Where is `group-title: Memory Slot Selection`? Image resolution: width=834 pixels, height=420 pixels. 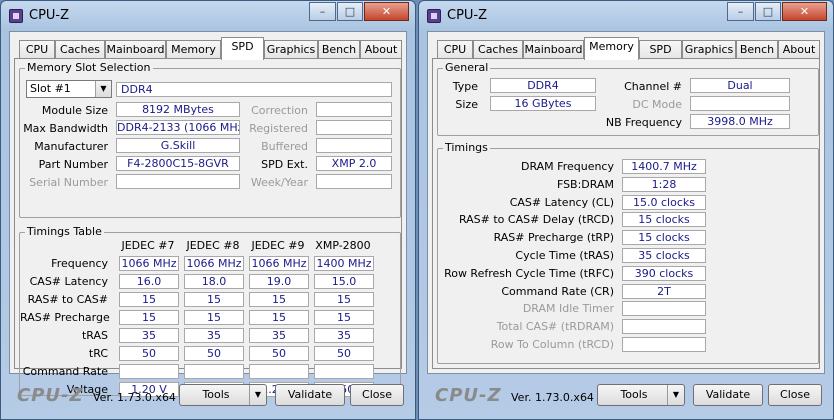 group-title: Memory Slot Selection is located at coordinates (89, 67).